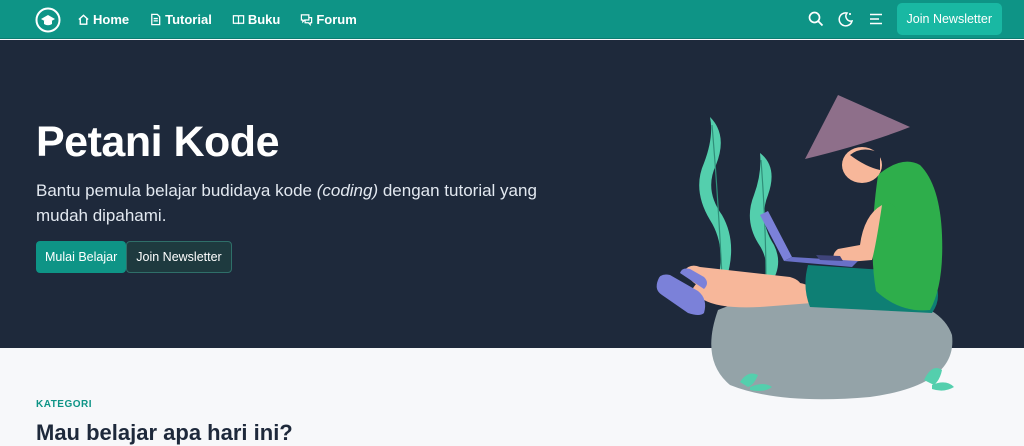 This screenshot has height=446, width=1024. I want to click on nav-home: Home, so click(103, 19).